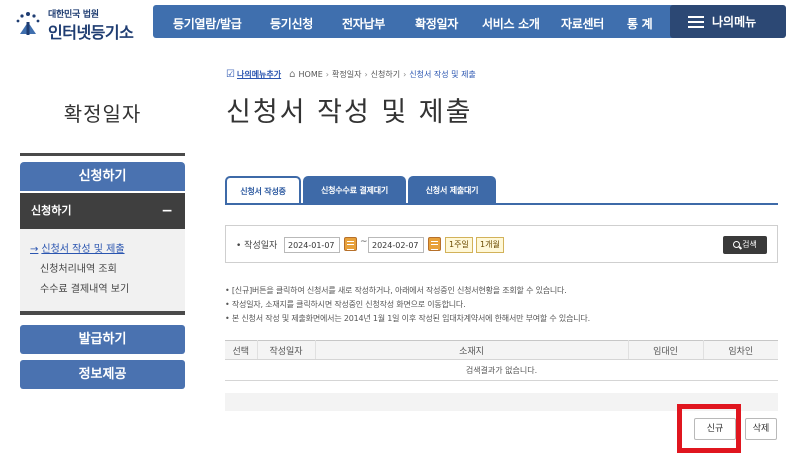 The height and width of the screenshot is (470, 800). What do you see at coordinates (102, 211) in the screenshot?
I see `sidebar-submenu-header: 신청하기 −` at bounding box center [102, 211].